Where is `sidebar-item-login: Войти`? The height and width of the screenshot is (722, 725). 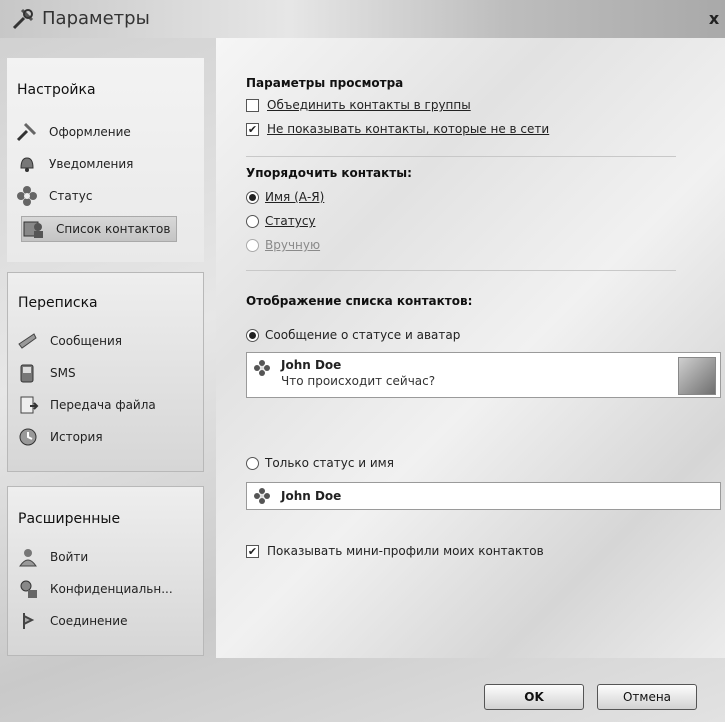
sidebar-item-login: Войти is located at coordinates (52, 557).